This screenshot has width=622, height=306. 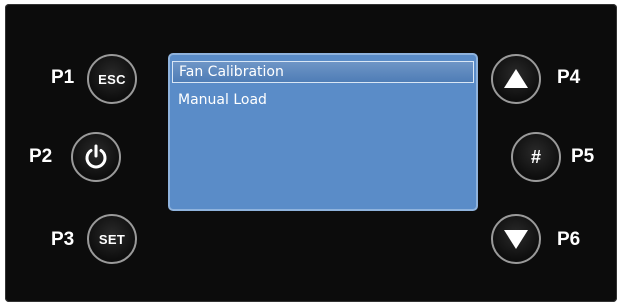 I want to click on down-button, so click(x=516, y=239).